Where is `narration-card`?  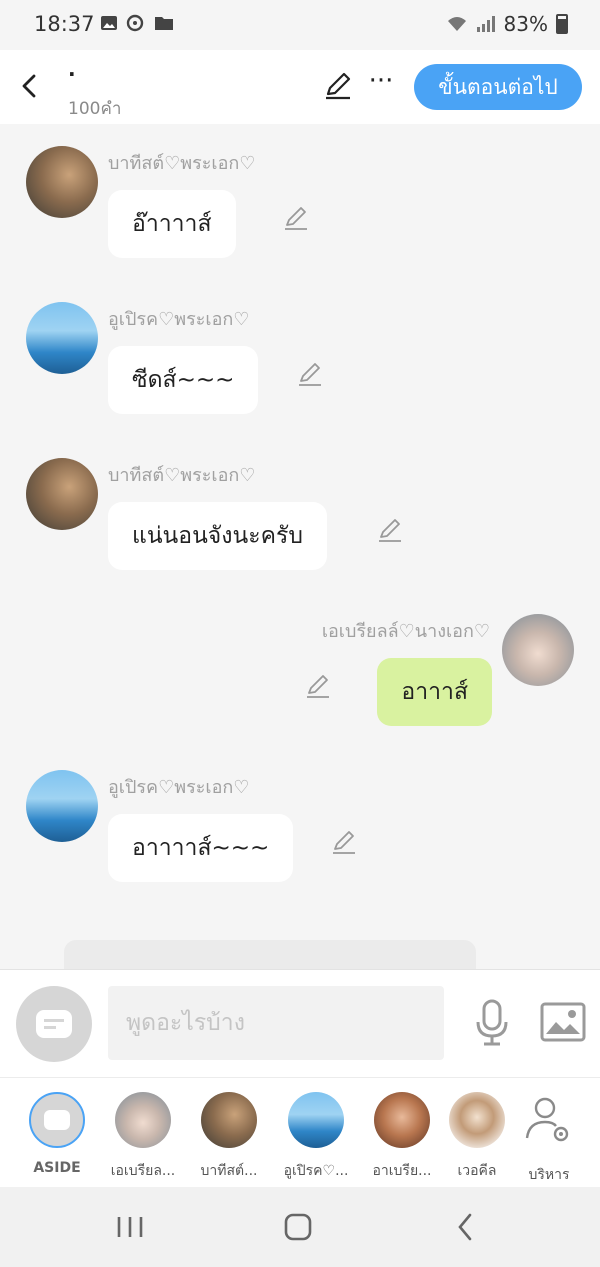 narration-card is located at coordinates (270, 954).